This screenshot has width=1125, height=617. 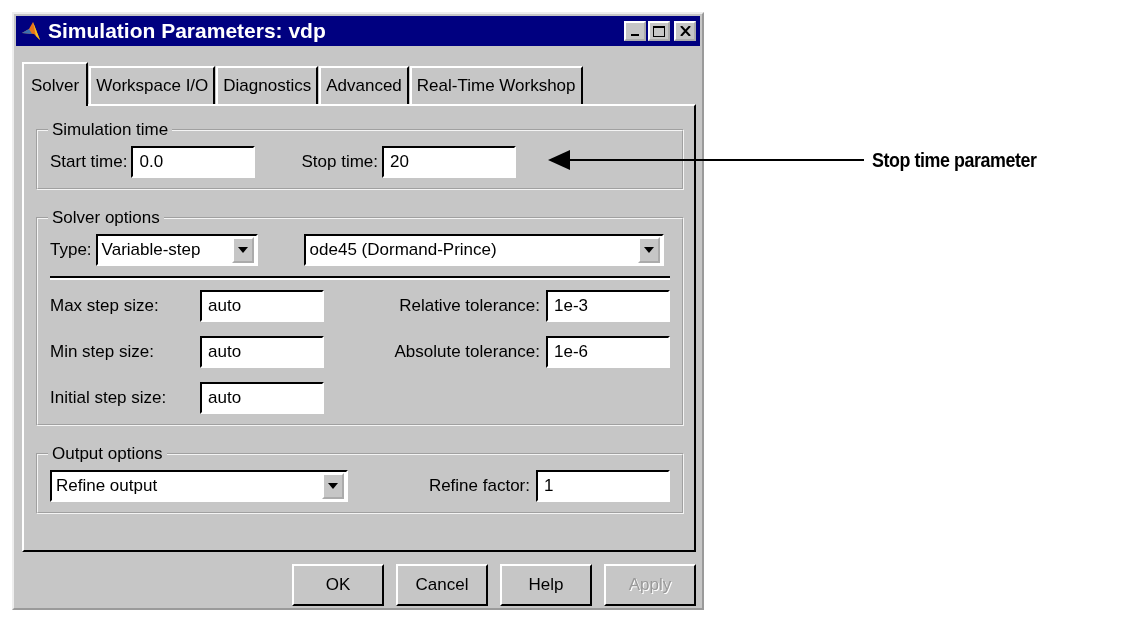 What do you see at coordinates (193, 162) in the screenshot?
I see `text-field: 0.0` at bounding box center [193, 162].